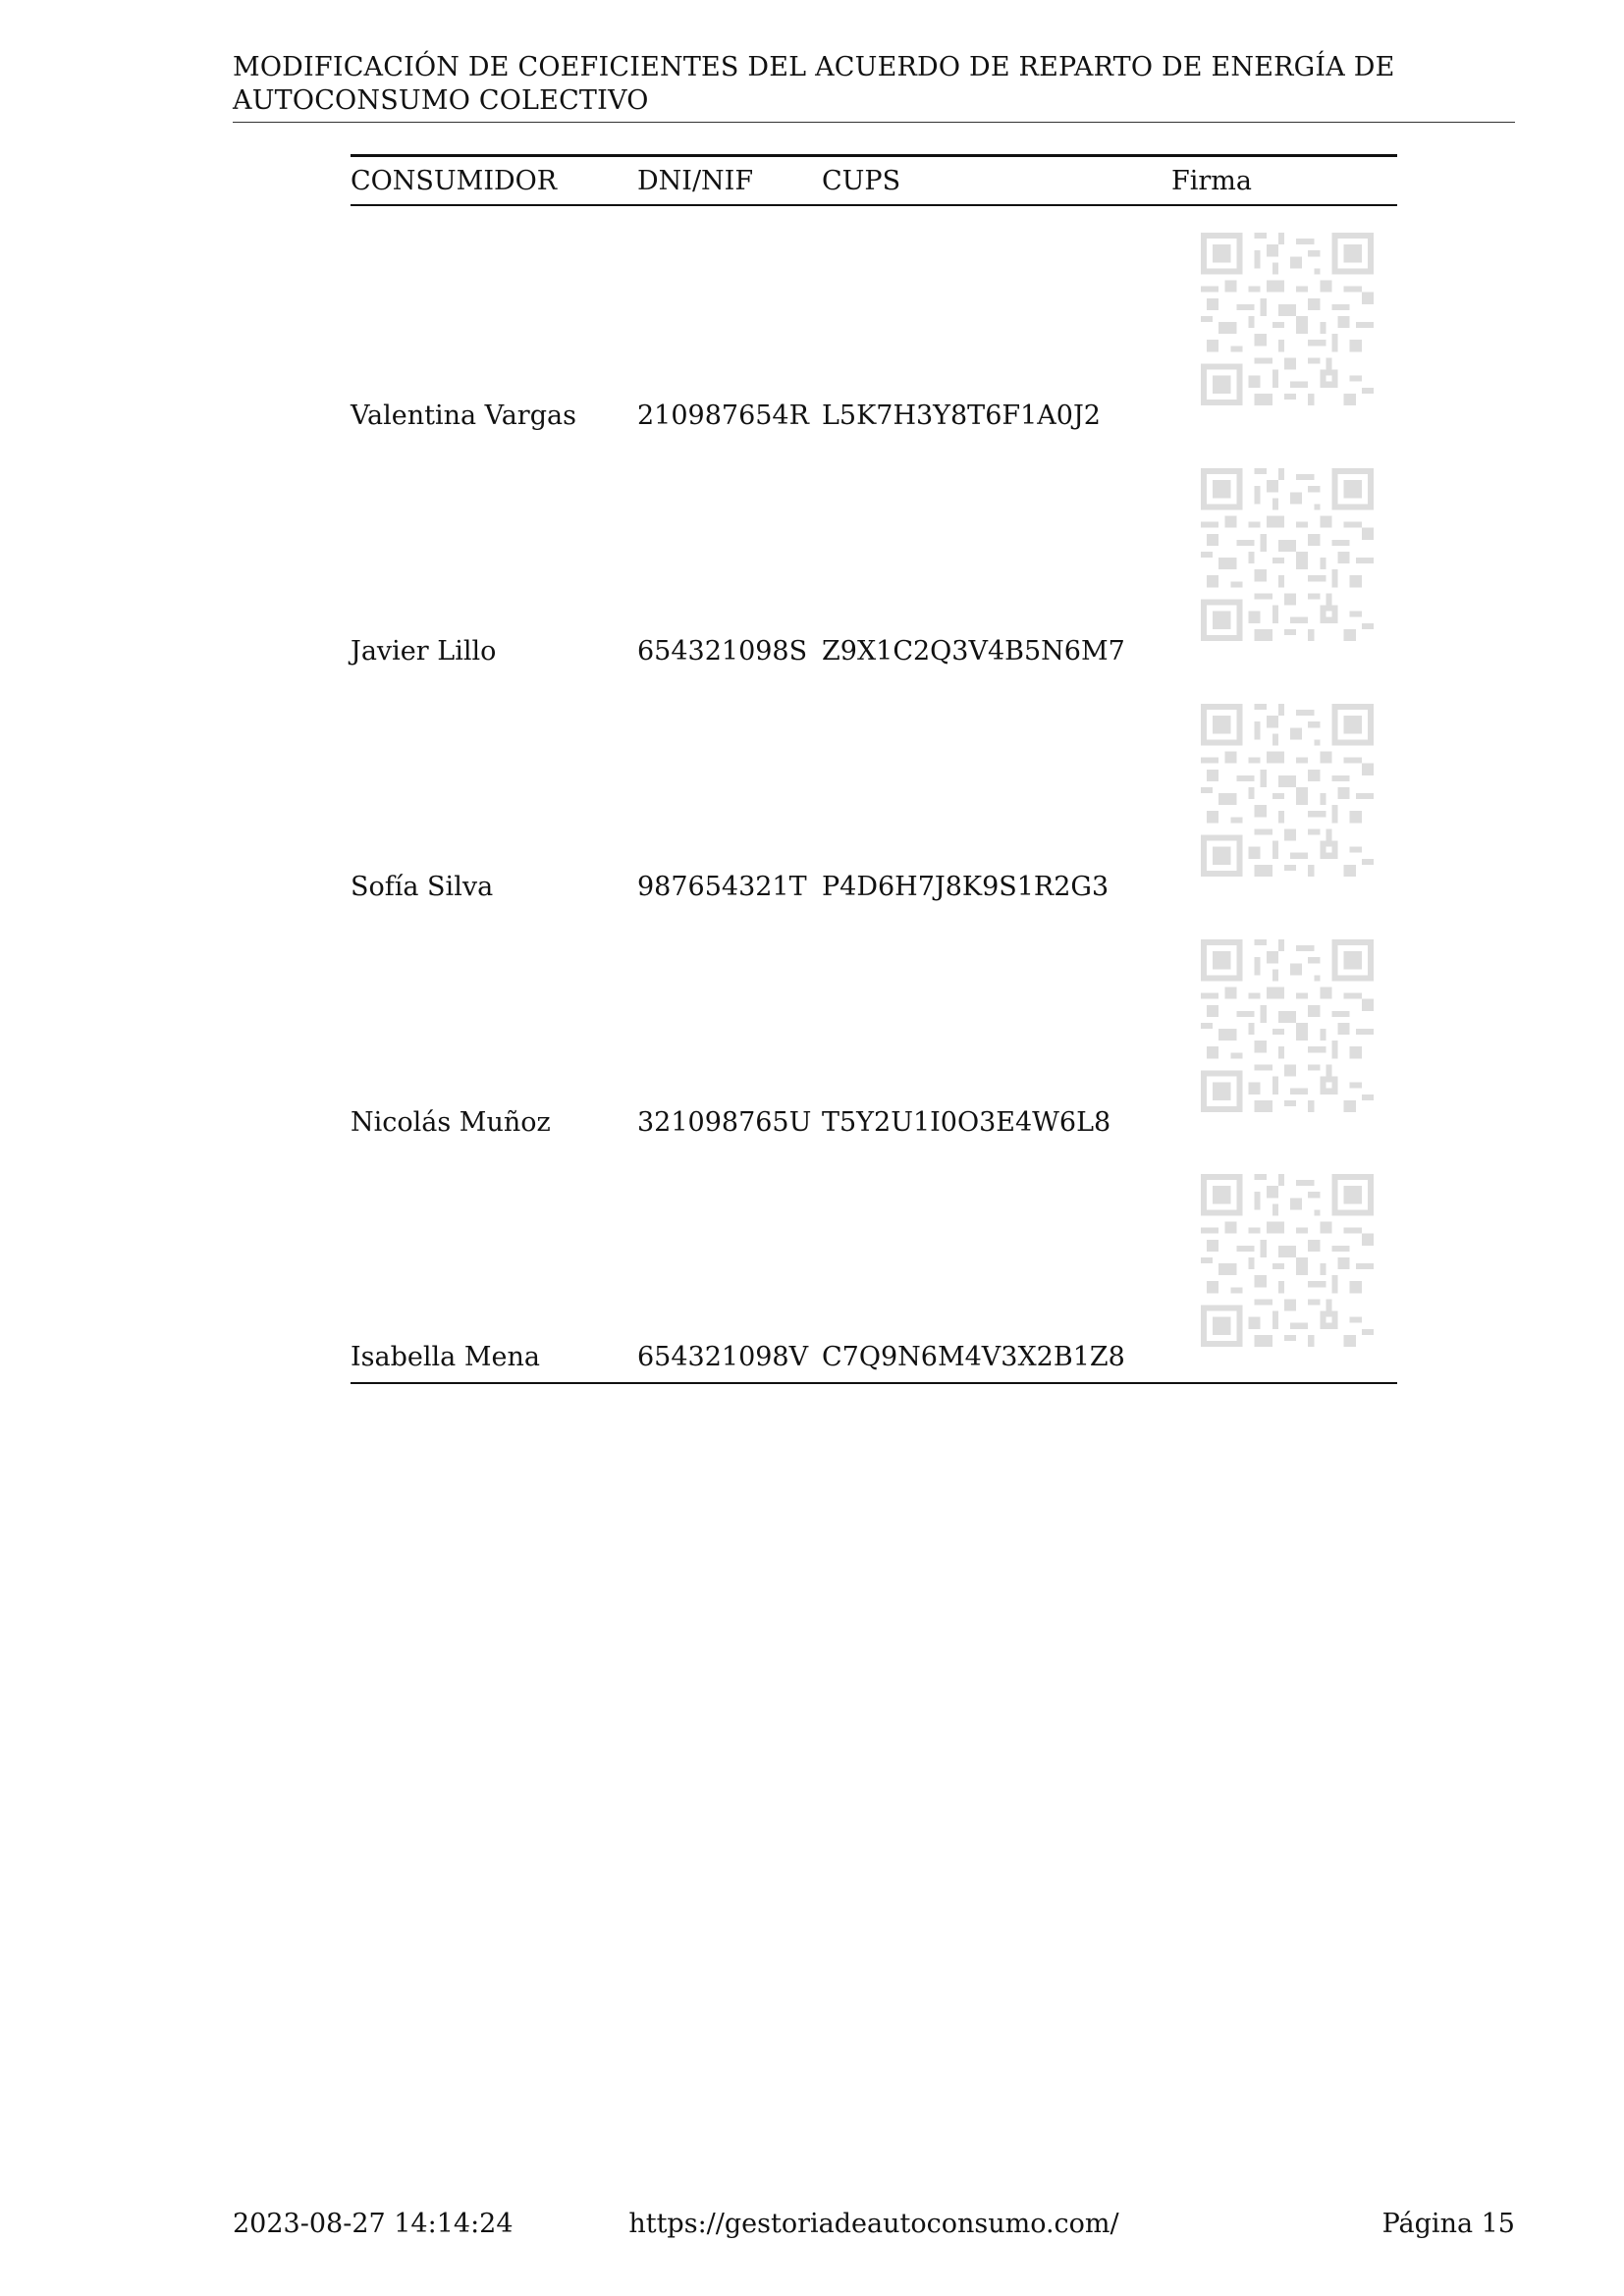 The width and height of the screenshot is (1624, 2296). What do you see at coordinates (722, 651) in the screenshot?
I see `consumer-dni: 654321098S` at bounding box center [722, 651].